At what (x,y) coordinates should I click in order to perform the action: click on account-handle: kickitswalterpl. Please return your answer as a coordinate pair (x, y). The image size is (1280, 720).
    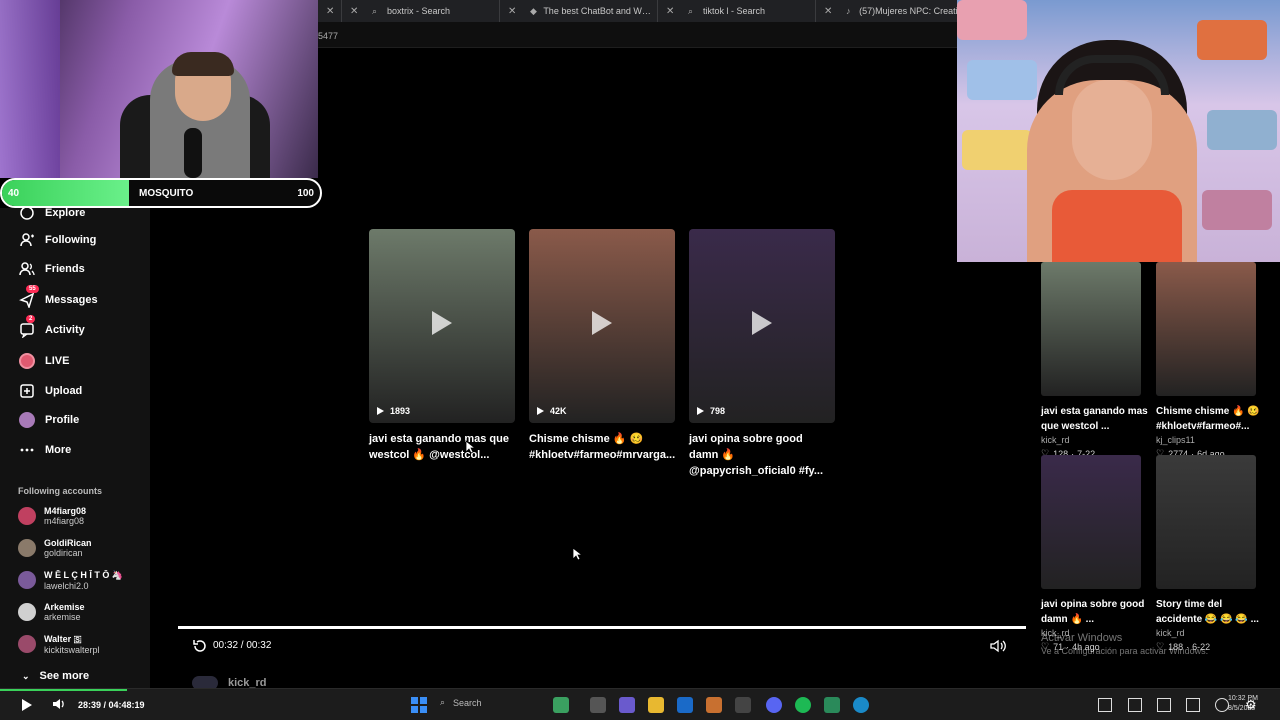
    Looking at the image, I should click on (72, 649).